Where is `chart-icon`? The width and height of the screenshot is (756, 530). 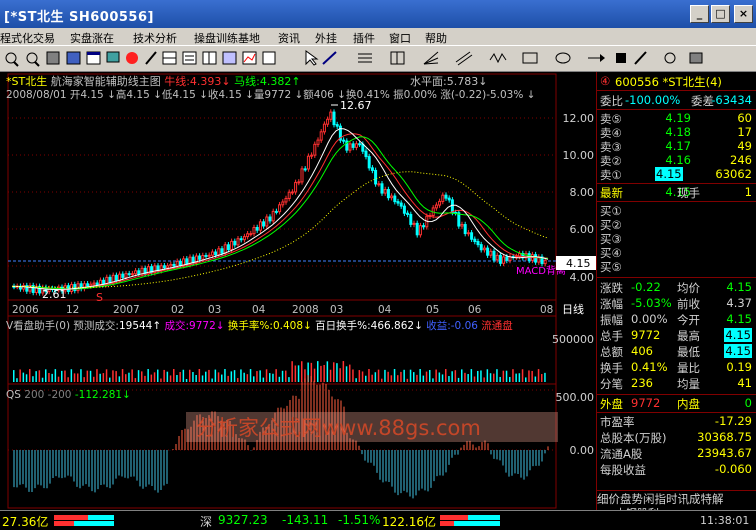 chart-icon is located at coordinates (249, 58).